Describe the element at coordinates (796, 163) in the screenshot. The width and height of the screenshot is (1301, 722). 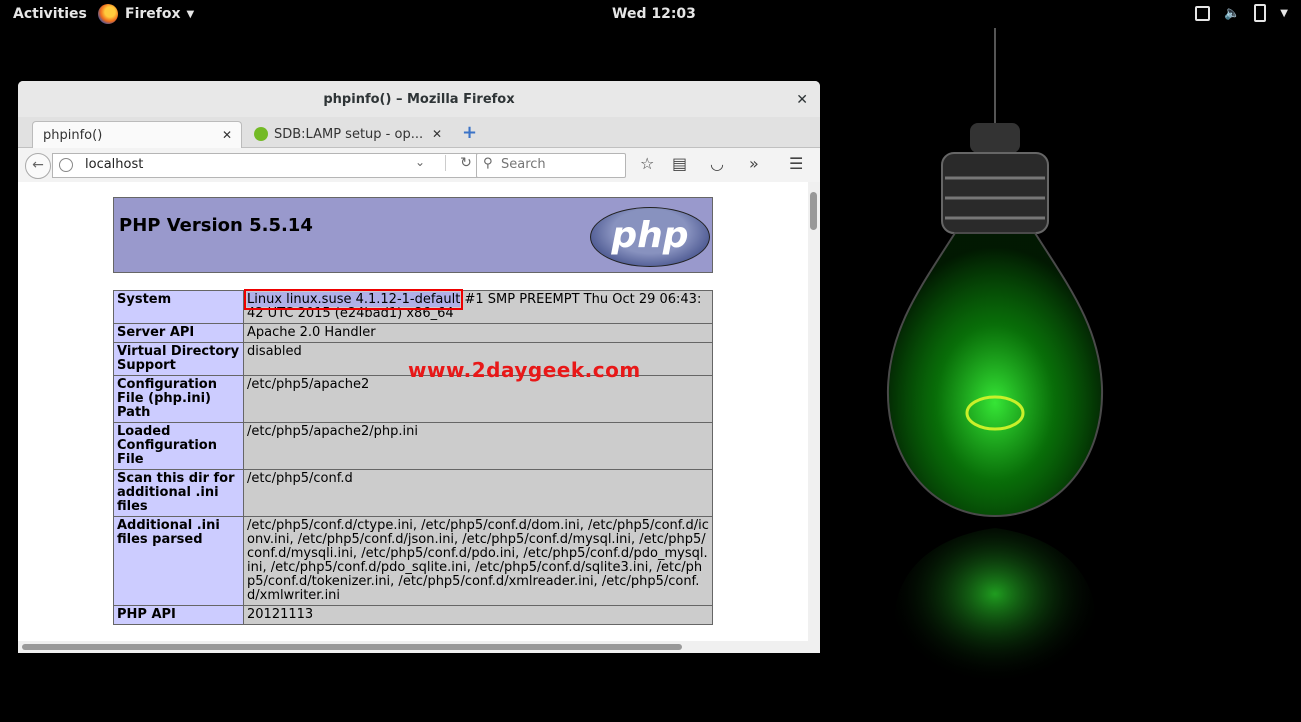
I see `hamburger-menu-icon: ☰` at that location.